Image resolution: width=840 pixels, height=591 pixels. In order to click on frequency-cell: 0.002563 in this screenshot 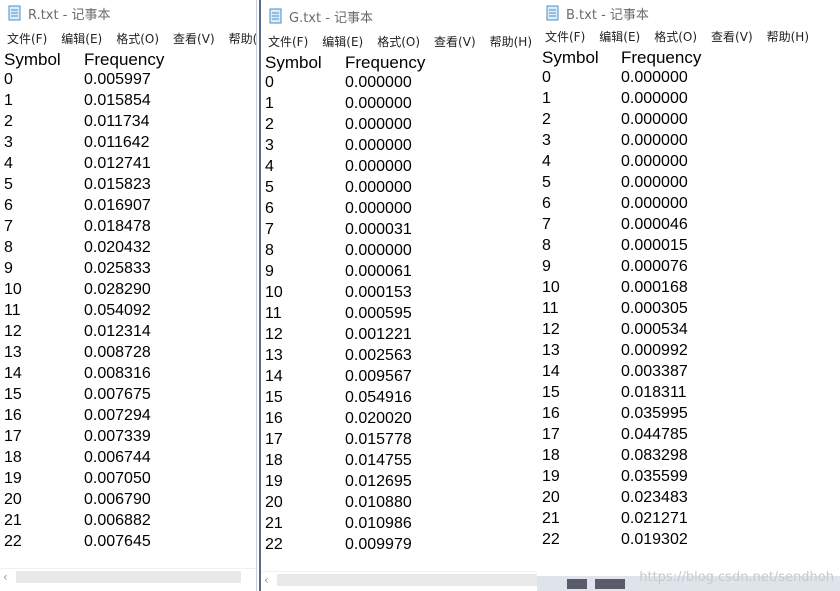, I will do `click(378, 355)`.